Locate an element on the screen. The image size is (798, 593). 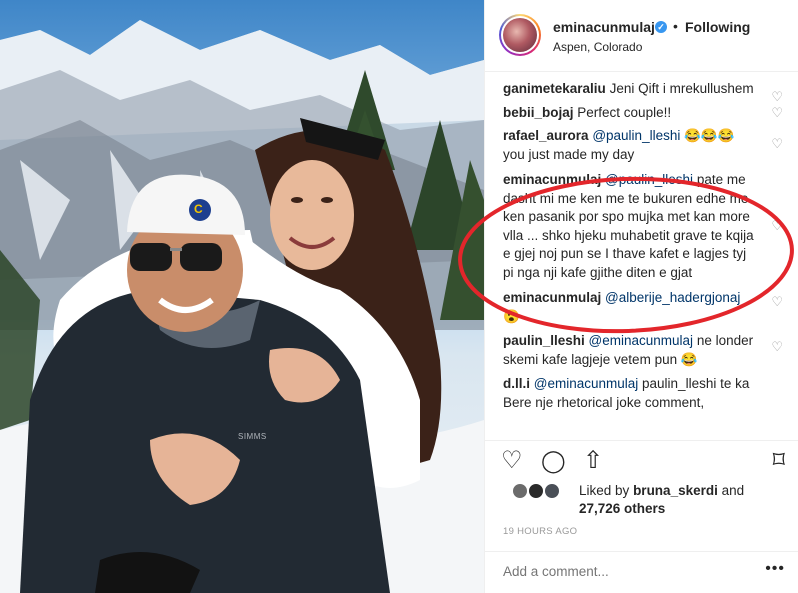
avatar is located at coordinates (520, 35).